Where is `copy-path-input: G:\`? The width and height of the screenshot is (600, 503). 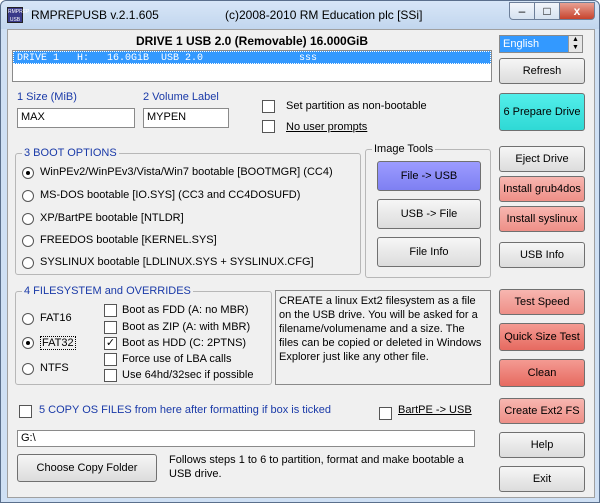 copy-path-input: G:\ is located at coordinates (246, 438).